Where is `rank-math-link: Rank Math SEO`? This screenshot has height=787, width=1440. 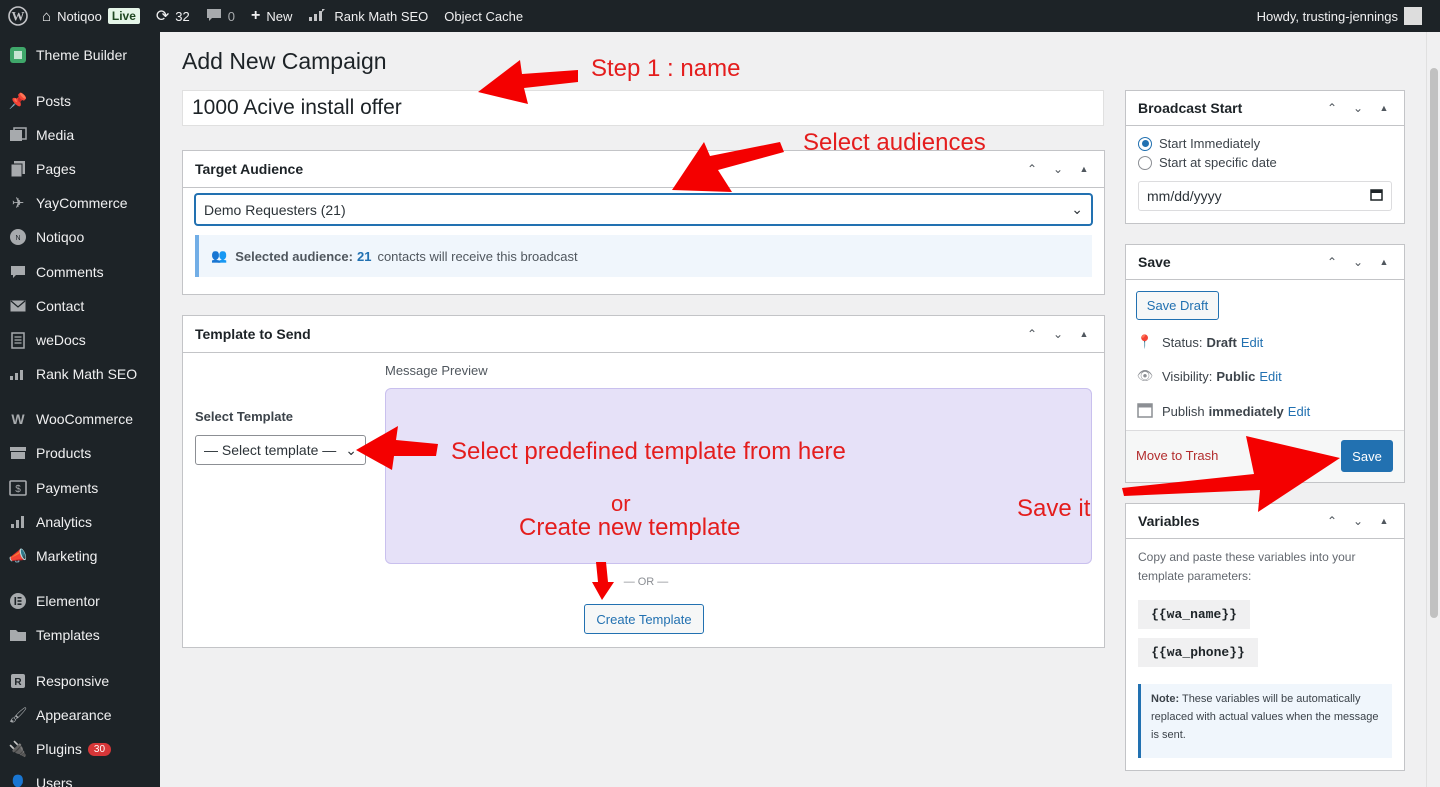 rank-math-link: Rank Math SEO is located at coordinates (368, 16).